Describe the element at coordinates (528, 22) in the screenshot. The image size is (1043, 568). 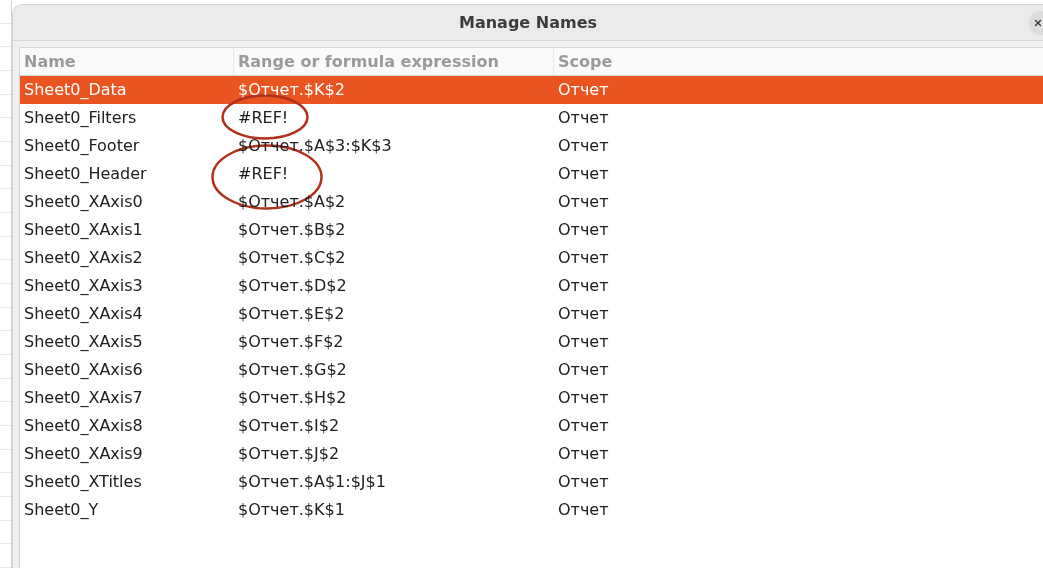
I see `window-title: Manage Names` at that location.